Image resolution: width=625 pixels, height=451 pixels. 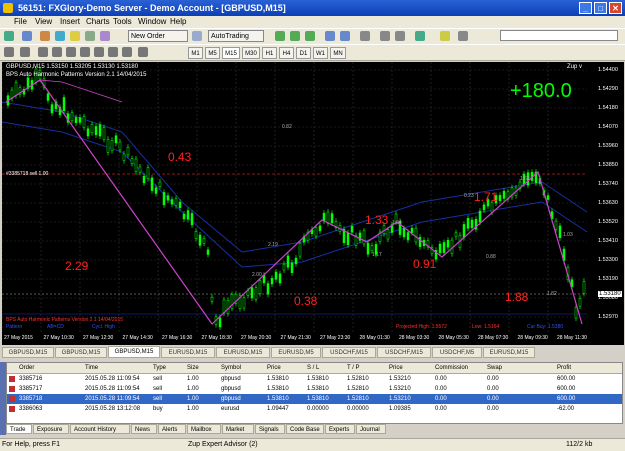 What do you see at coordinates (296, 352) in the screenshot?
I see `chart-tab: EURUSD,M5` at bounding box center [296, 352].